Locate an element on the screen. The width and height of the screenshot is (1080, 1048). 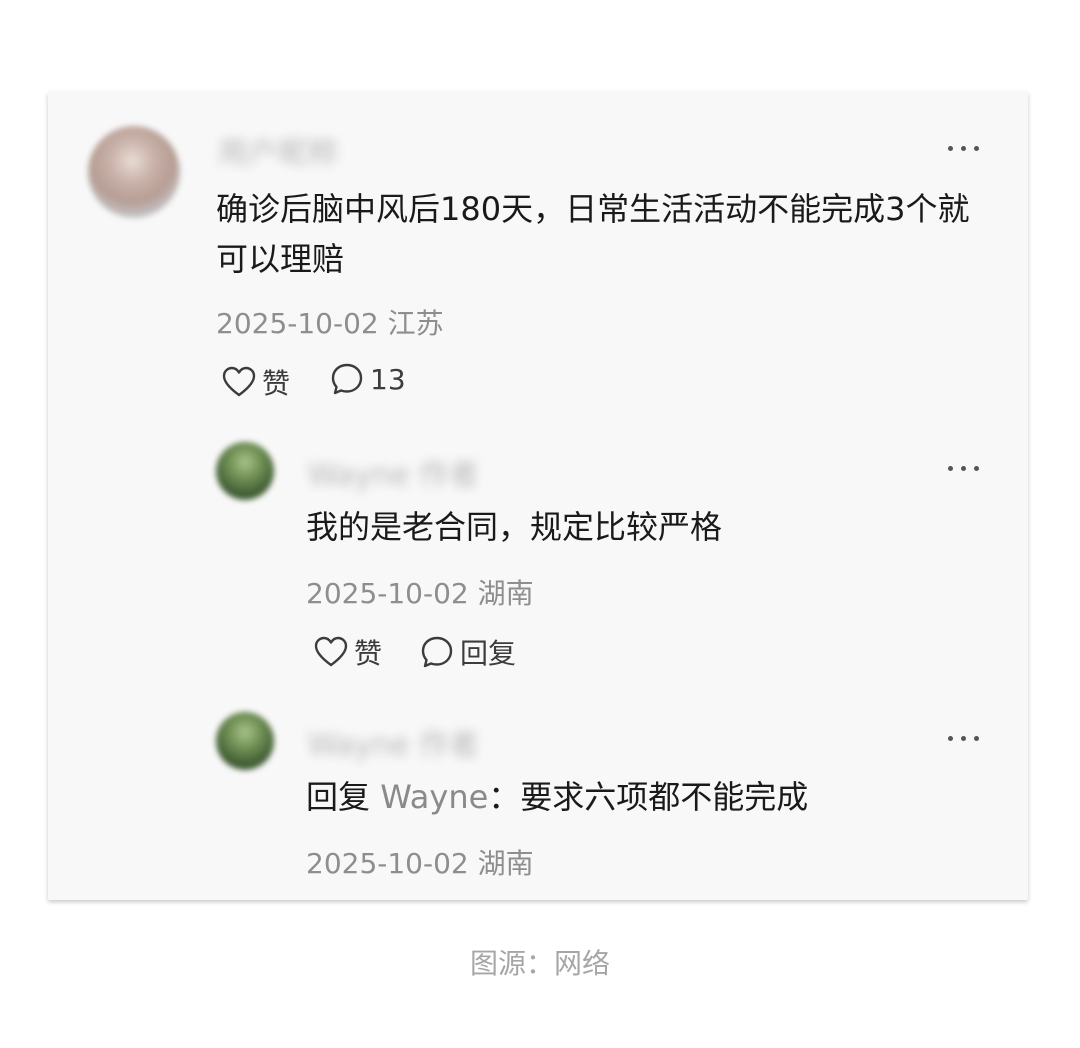
comment-text: 确诊后脑中风后180天，日常生活活动不能完成3个就可以理赔 is located at coordinates (593, 234).